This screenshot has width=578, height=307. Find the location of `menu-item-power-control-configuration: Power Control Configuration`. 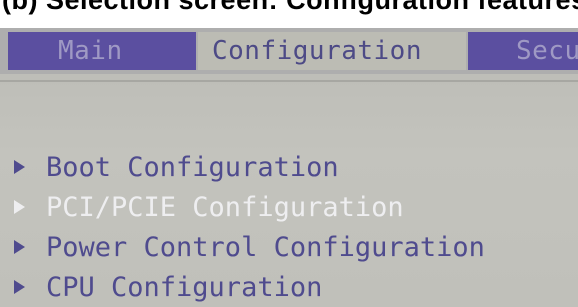

menu-item-power-control-configuration: Power Control Configuration is located at coordinates (242, 247).